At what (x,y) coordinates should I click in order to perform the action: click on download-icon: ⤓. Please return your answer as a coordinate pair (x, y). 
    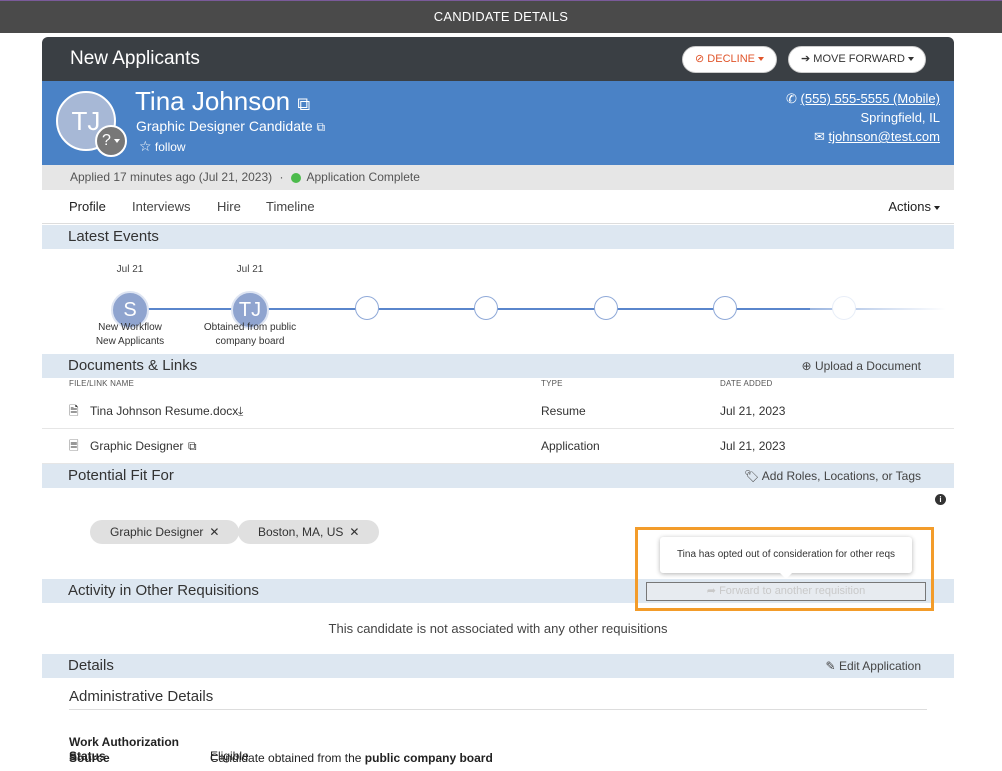
    Looking at the image, I should click on (240, 411).